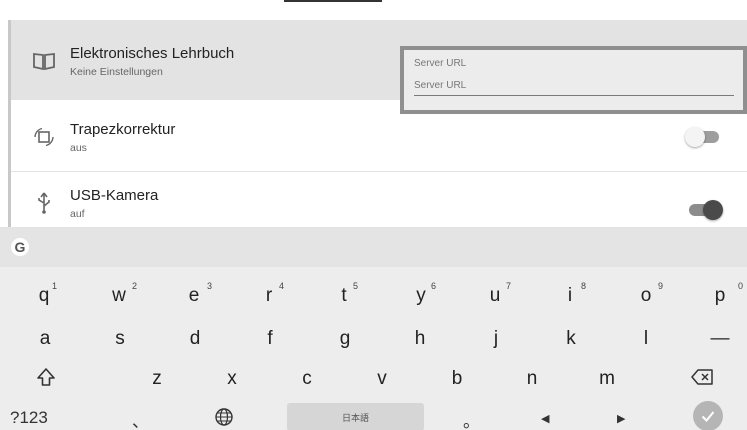  I want to click on key-label: e, so click(194, 295).